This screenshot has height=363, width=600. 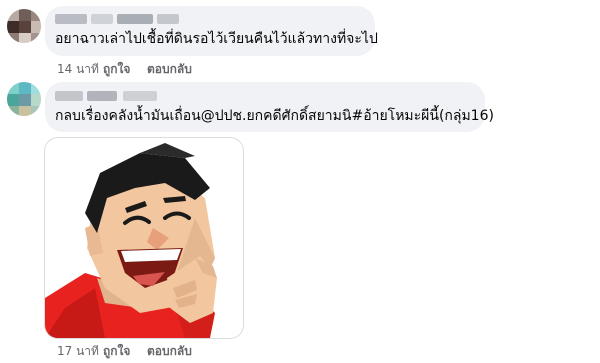 What do you see at coordinates (78, 69) in the screenshot?
I see `comment-timestamp: 14 นาที` at bounding box center [78, 69].